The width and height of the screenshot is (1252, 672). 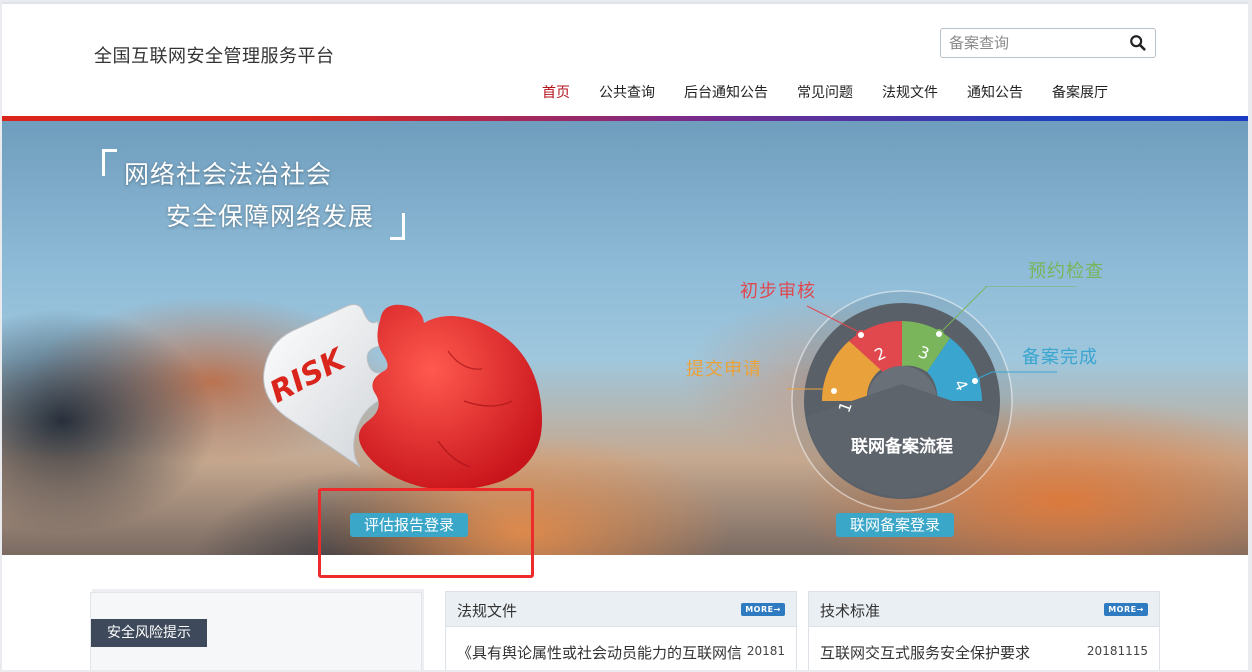 I want to click on list-item: 《具有舆论属性或社会动员能力的互联网信 20181, so click(x=621, y=652).